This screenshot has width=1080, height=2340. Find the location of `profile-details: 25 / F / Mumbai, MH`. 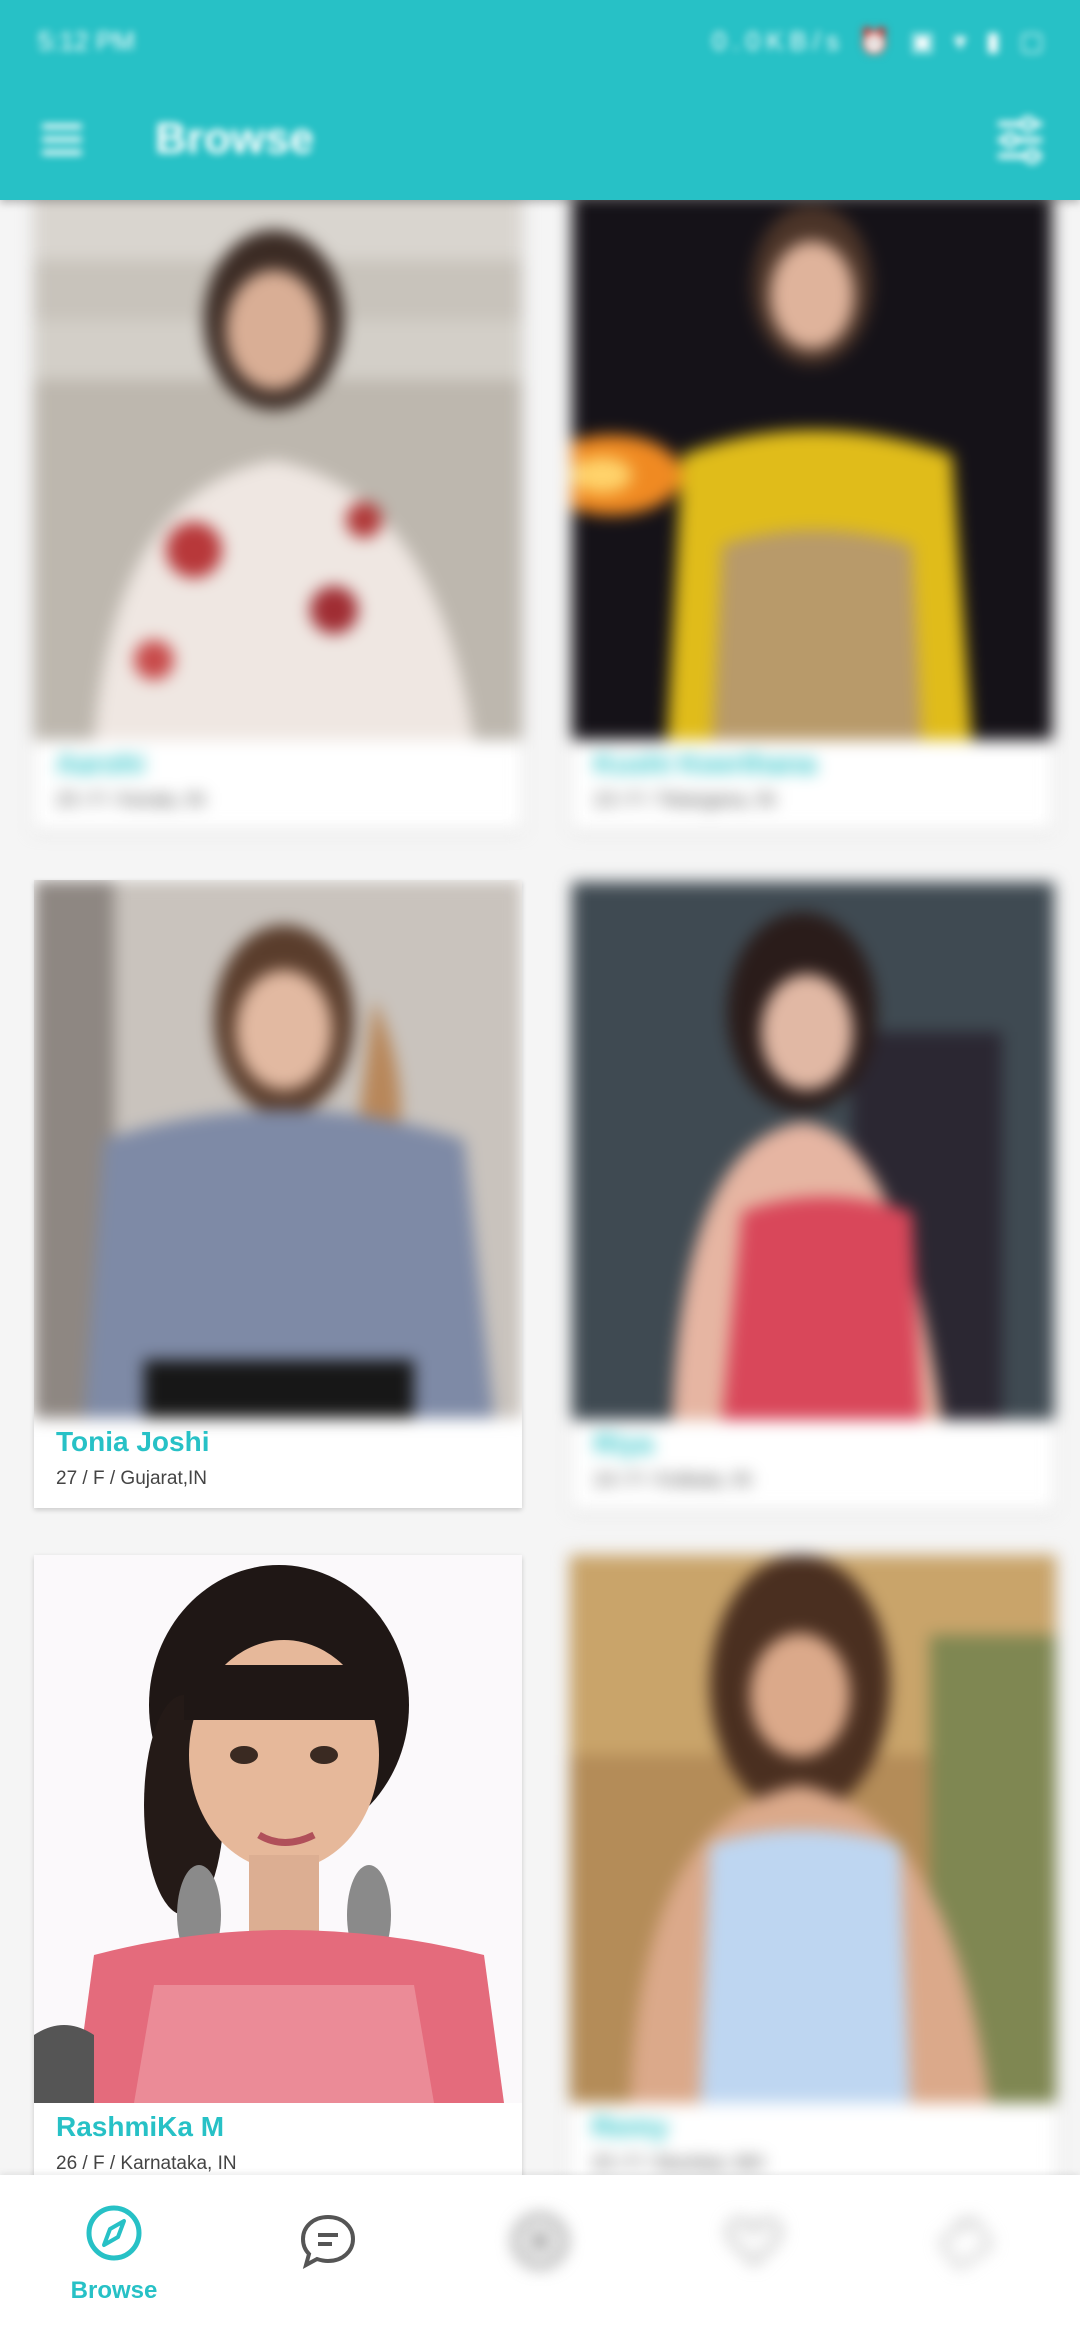

profile-details: 25 / F / Mumbai, MH is located at coordinates (678, 2163).